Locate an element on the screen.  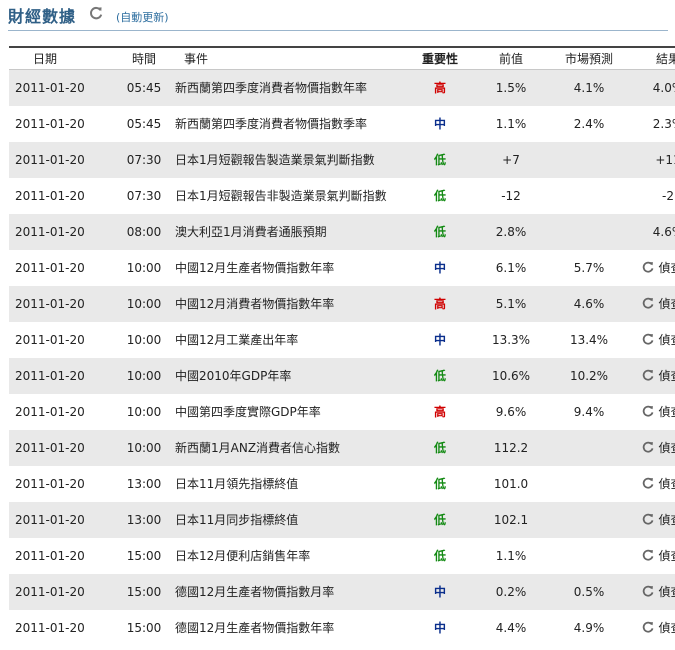
previous-cell: 13.3% is located at coordinates (511, 339).